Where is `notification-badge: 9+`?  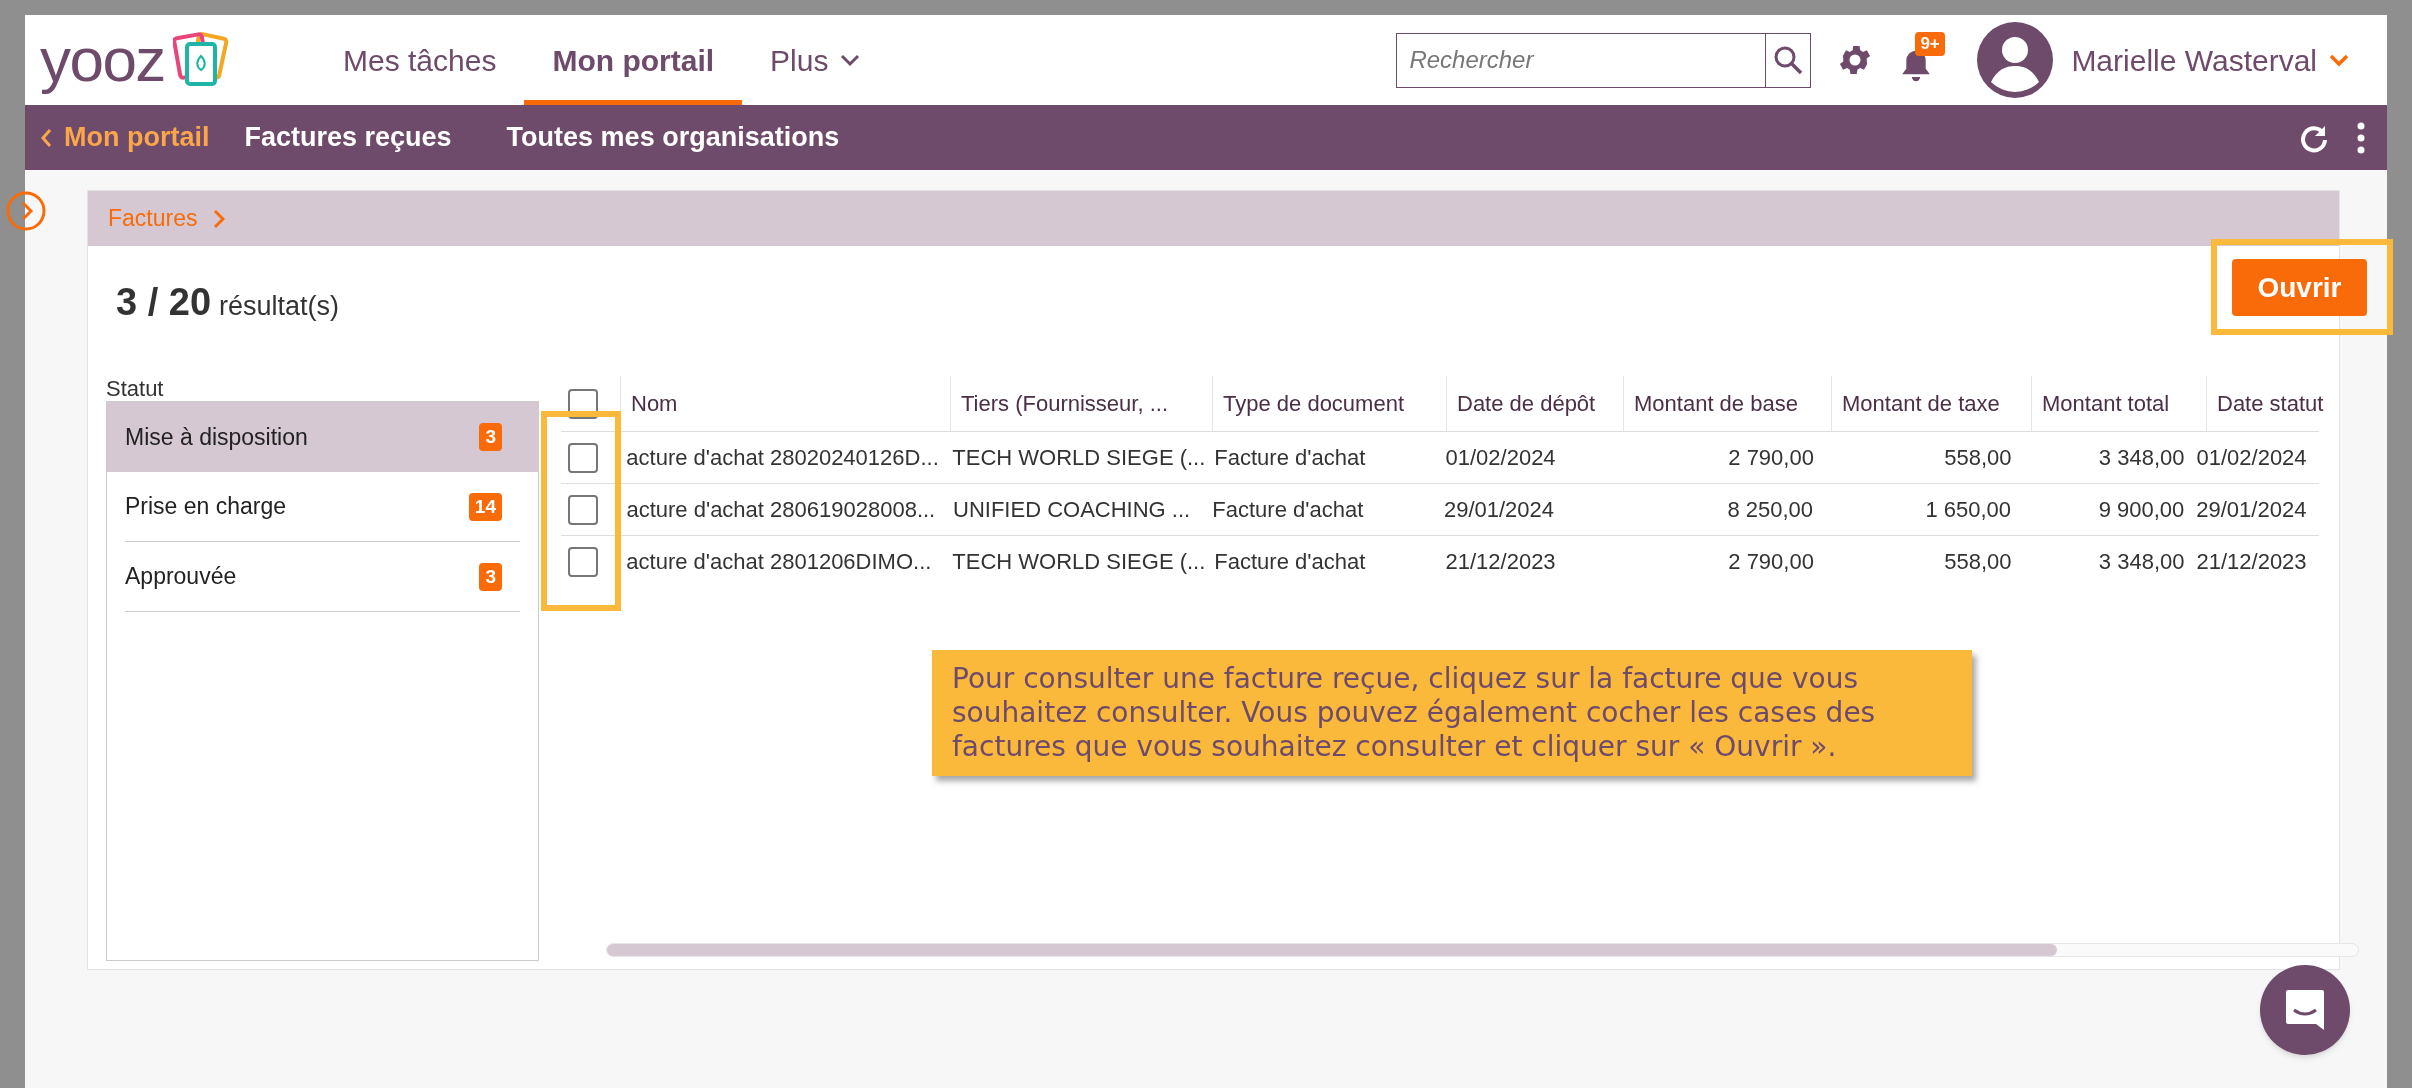 notification-badge: 9+ is located at coordinates (1930, 44).